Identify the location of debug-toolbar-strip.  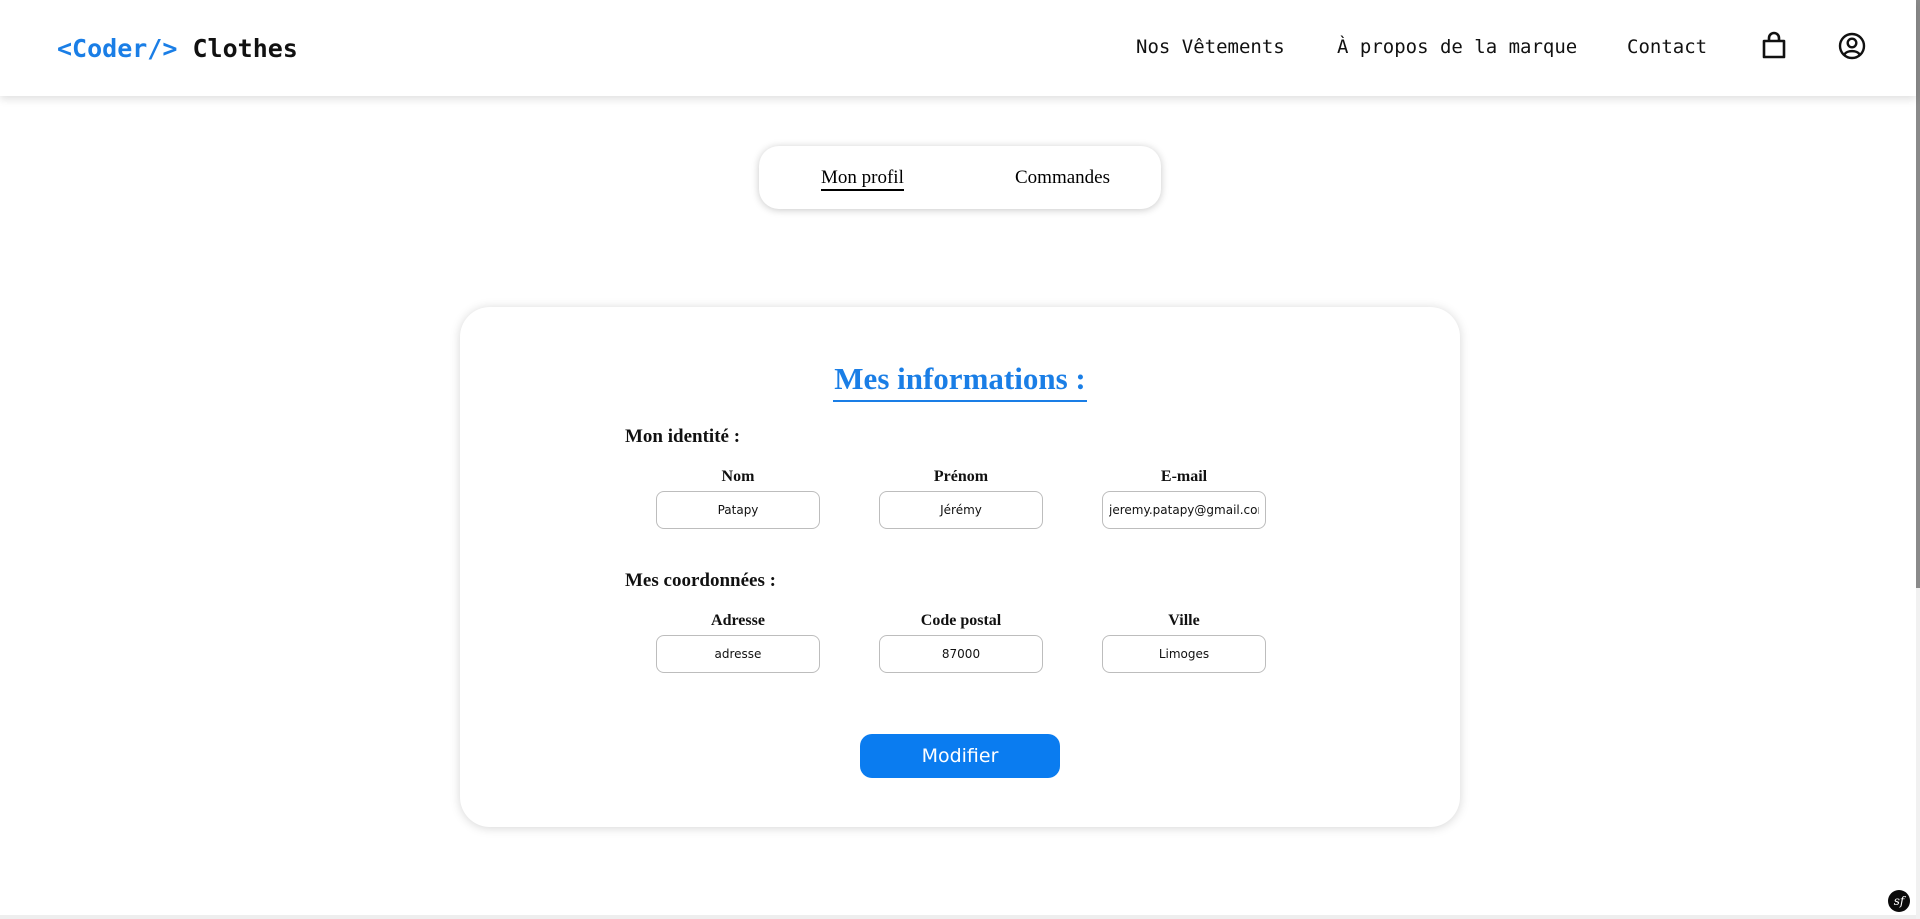
(958, 917).